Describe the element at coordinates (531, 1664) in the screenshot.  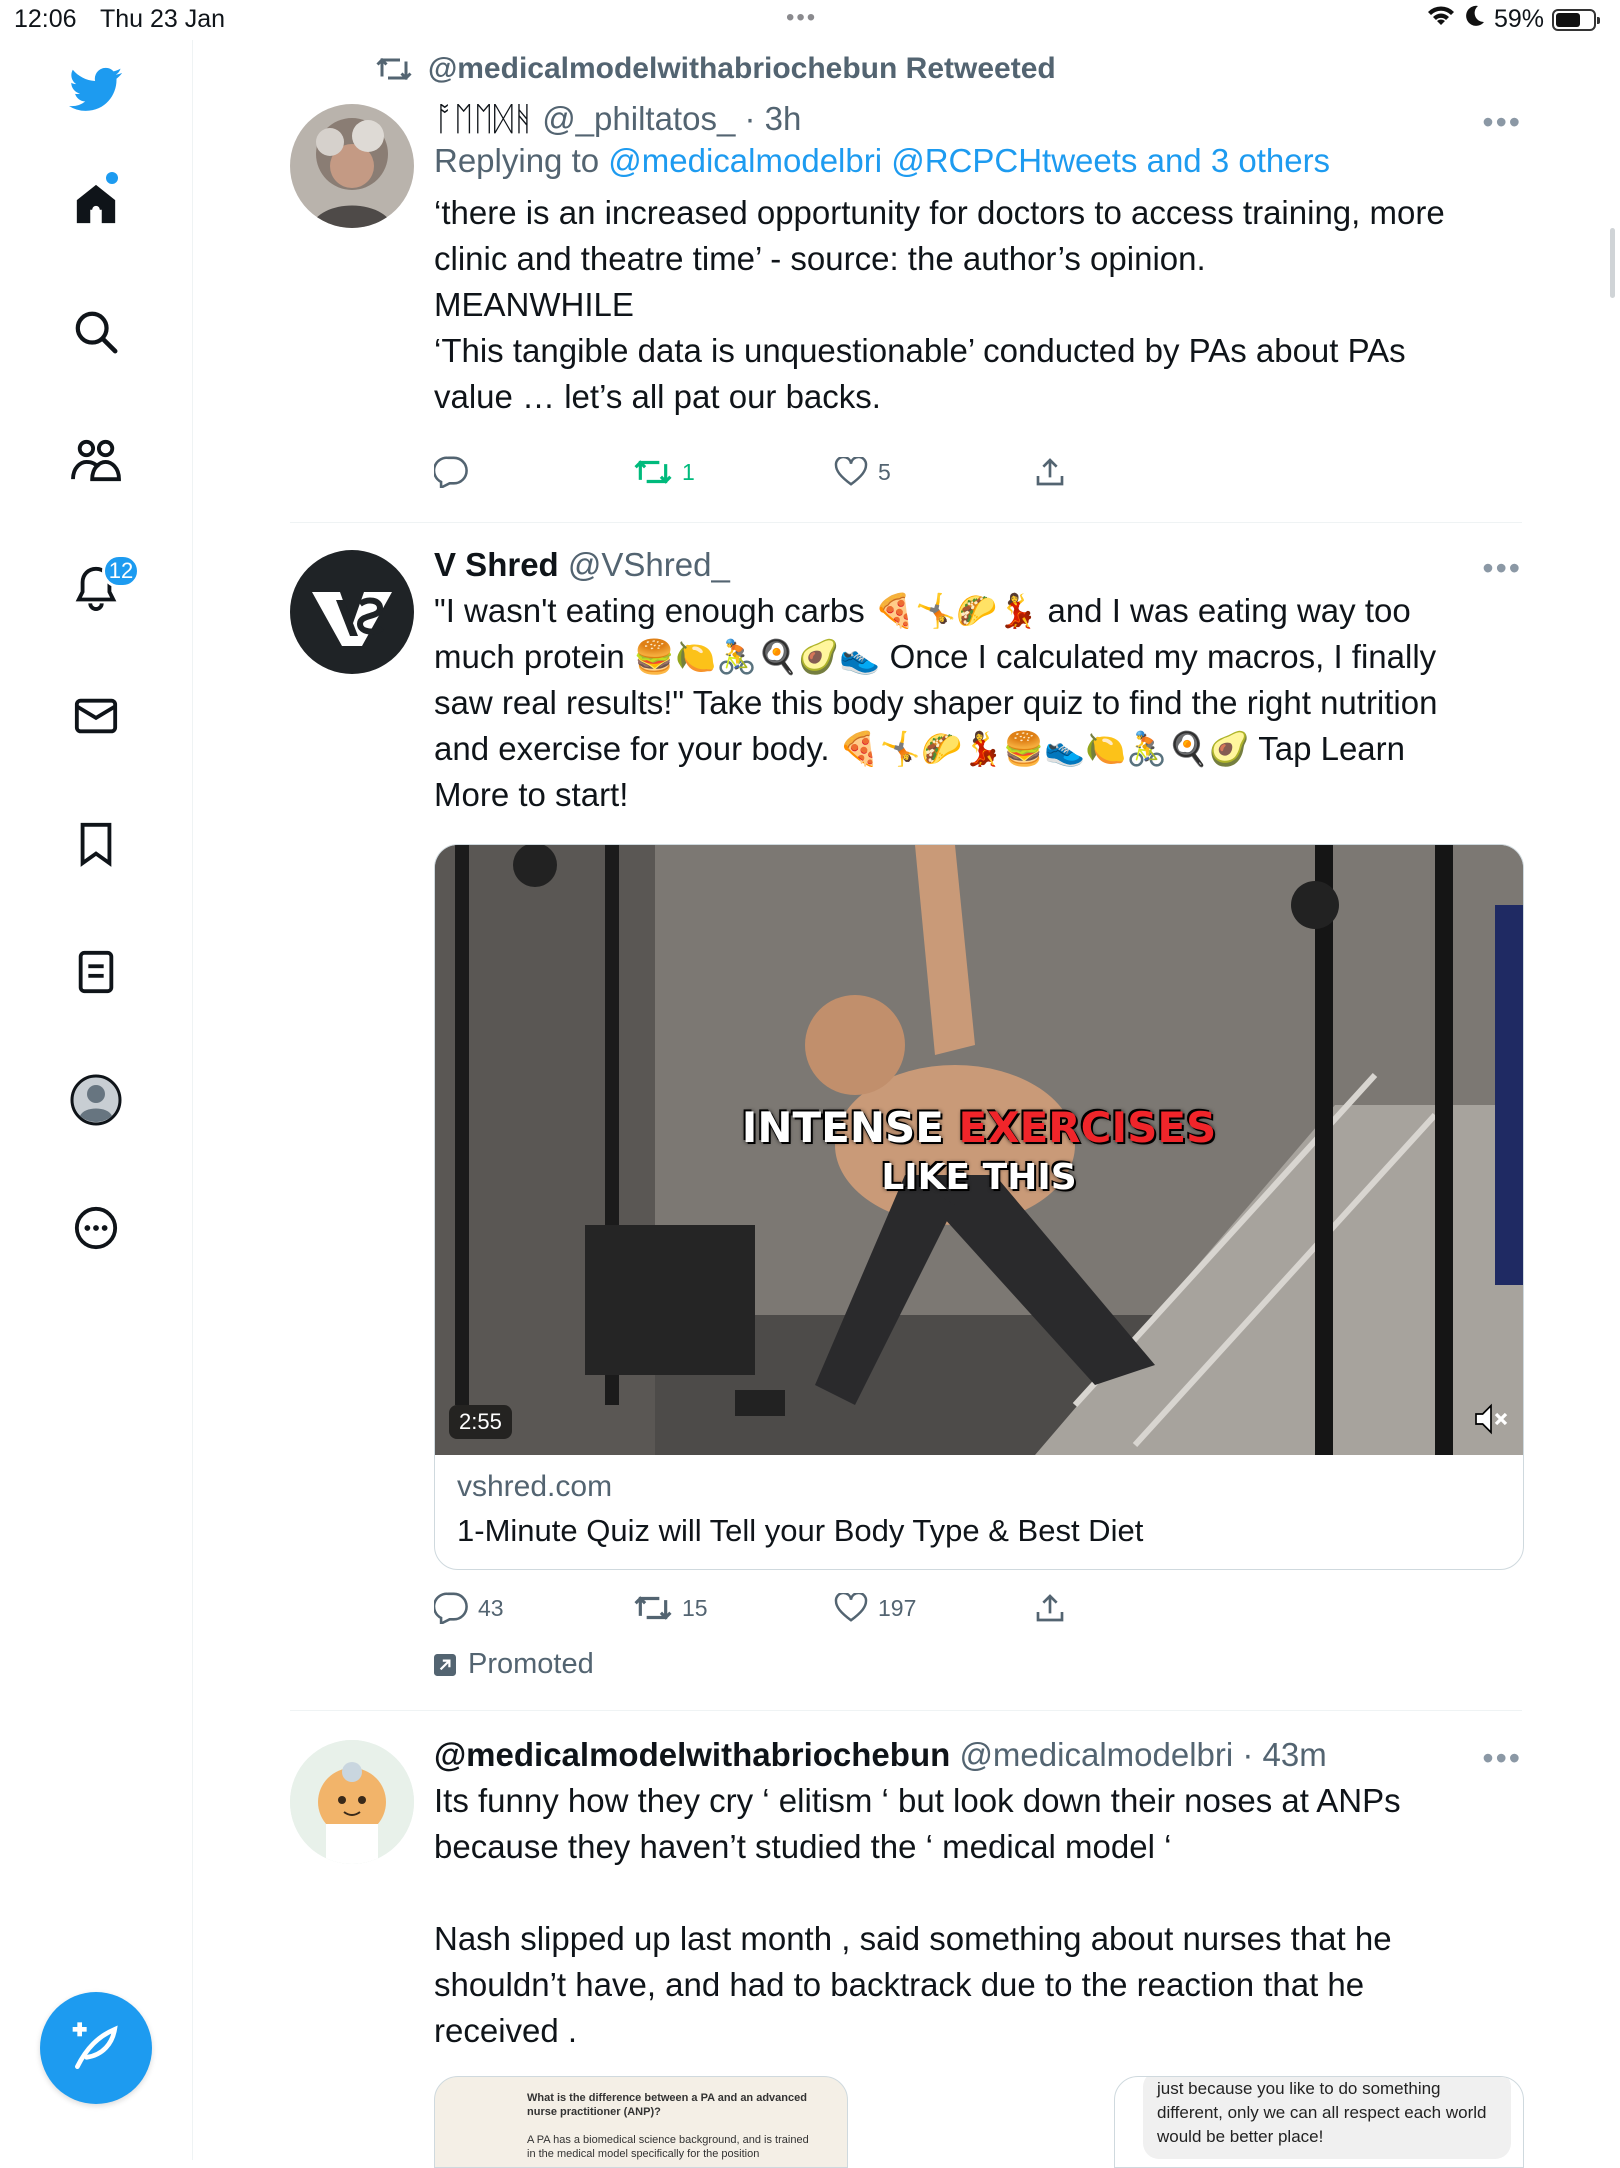
I see `promoted-text: Promoted` at that location.